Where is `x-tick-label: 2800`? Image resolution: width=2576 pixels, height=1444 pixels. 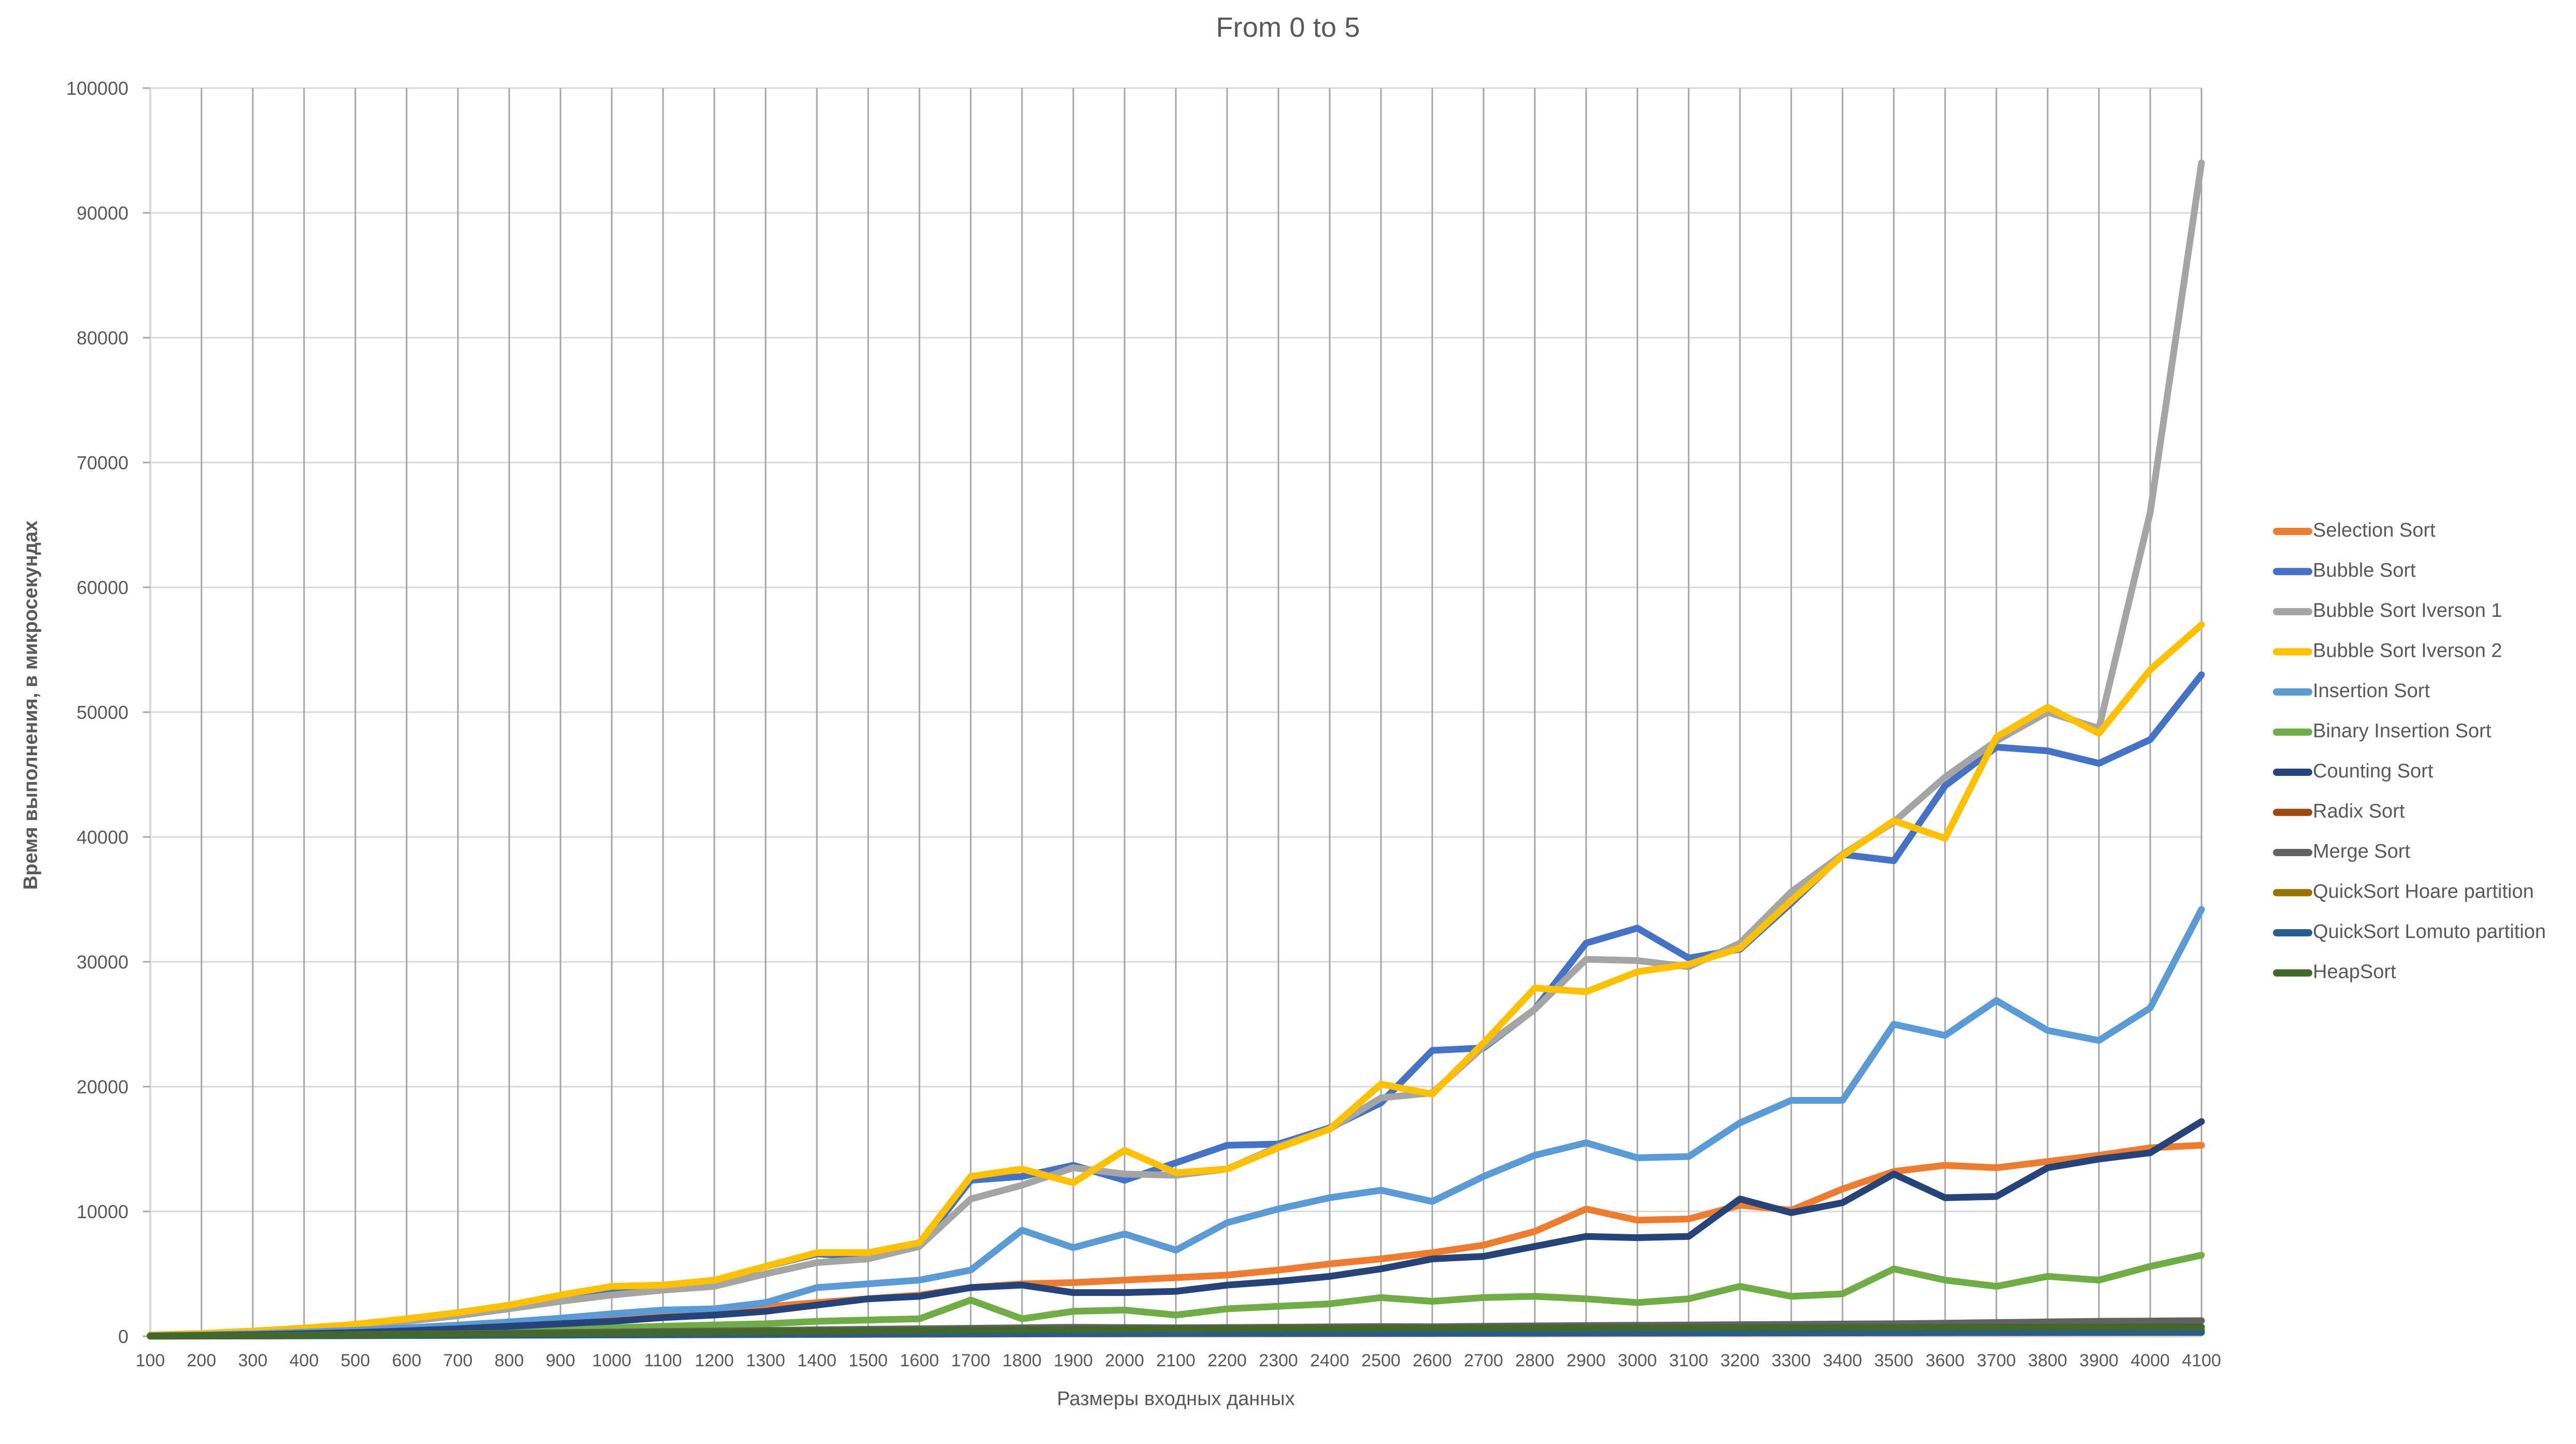
x-tick-label: 2800 is located at coordinates (1535, 1360).